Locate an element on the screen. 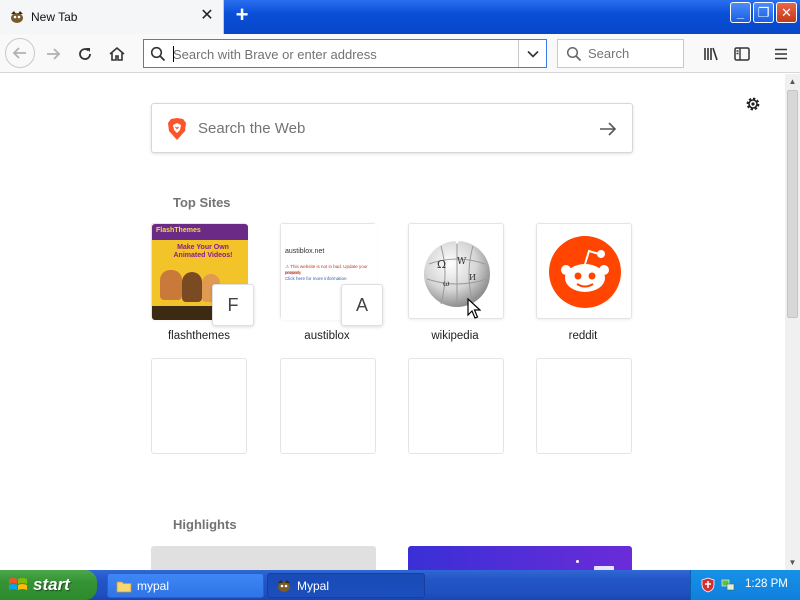 The height and width of the screenshot is (600, 800). scroll-down-icon: ▼ is located at coordinates (792, 562).